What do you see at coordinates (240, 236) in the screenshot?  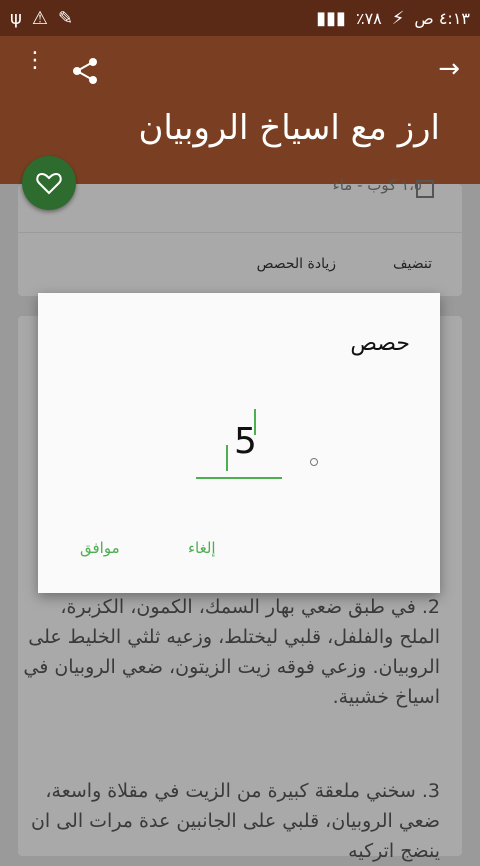 I see `ingredients-card: ١،٥ كوب - ماء تنضيف زيادة الحصص` at bounding box center [240, 236].